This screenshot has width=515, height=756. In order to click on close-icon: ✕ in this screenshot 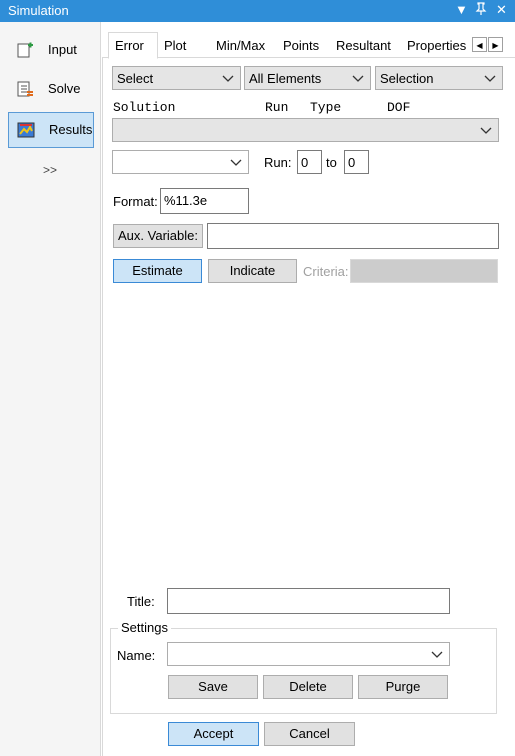, I will do `click(501, 10)`.